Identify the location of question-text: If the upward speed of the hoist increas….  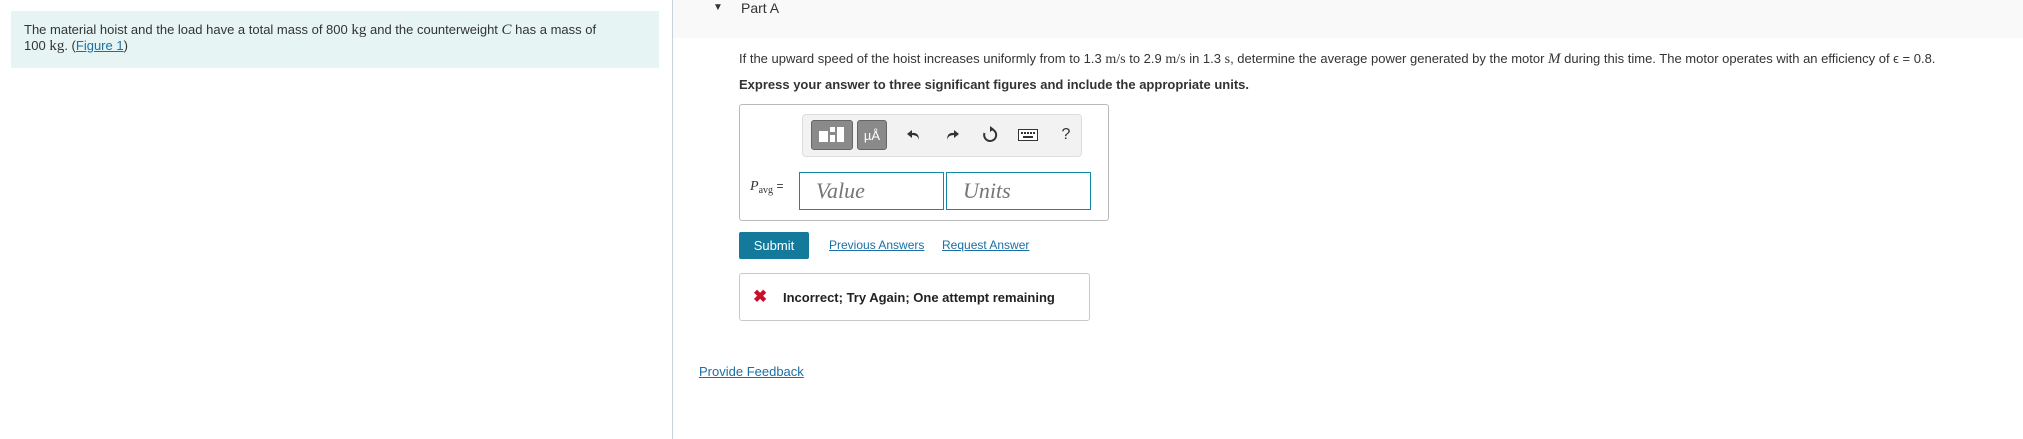
(1337, 59).